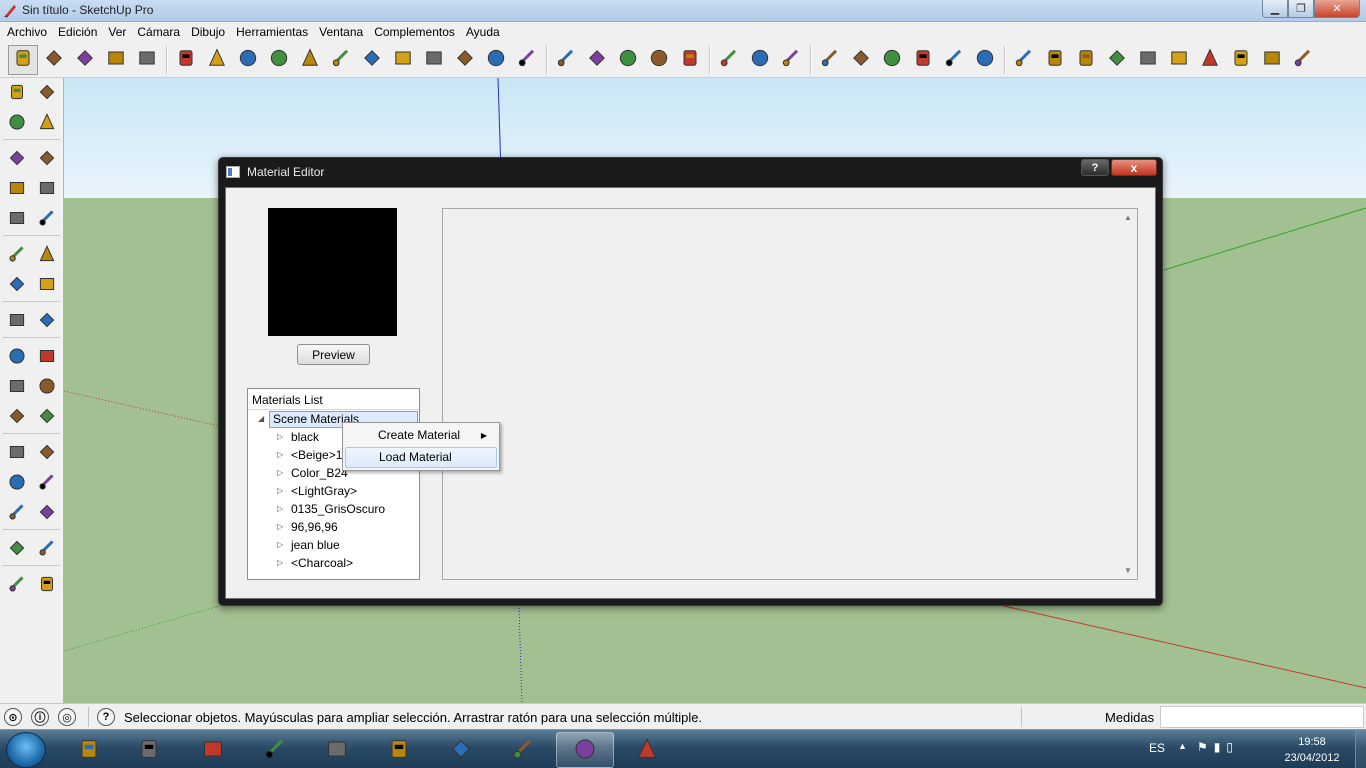 Image resolution: width=1366 pixels, height=768 pixels. What do you see at coordinates (47, 285) in the screenshot?
I see `follow-me-tool-button` at bounding box center [47, 285].